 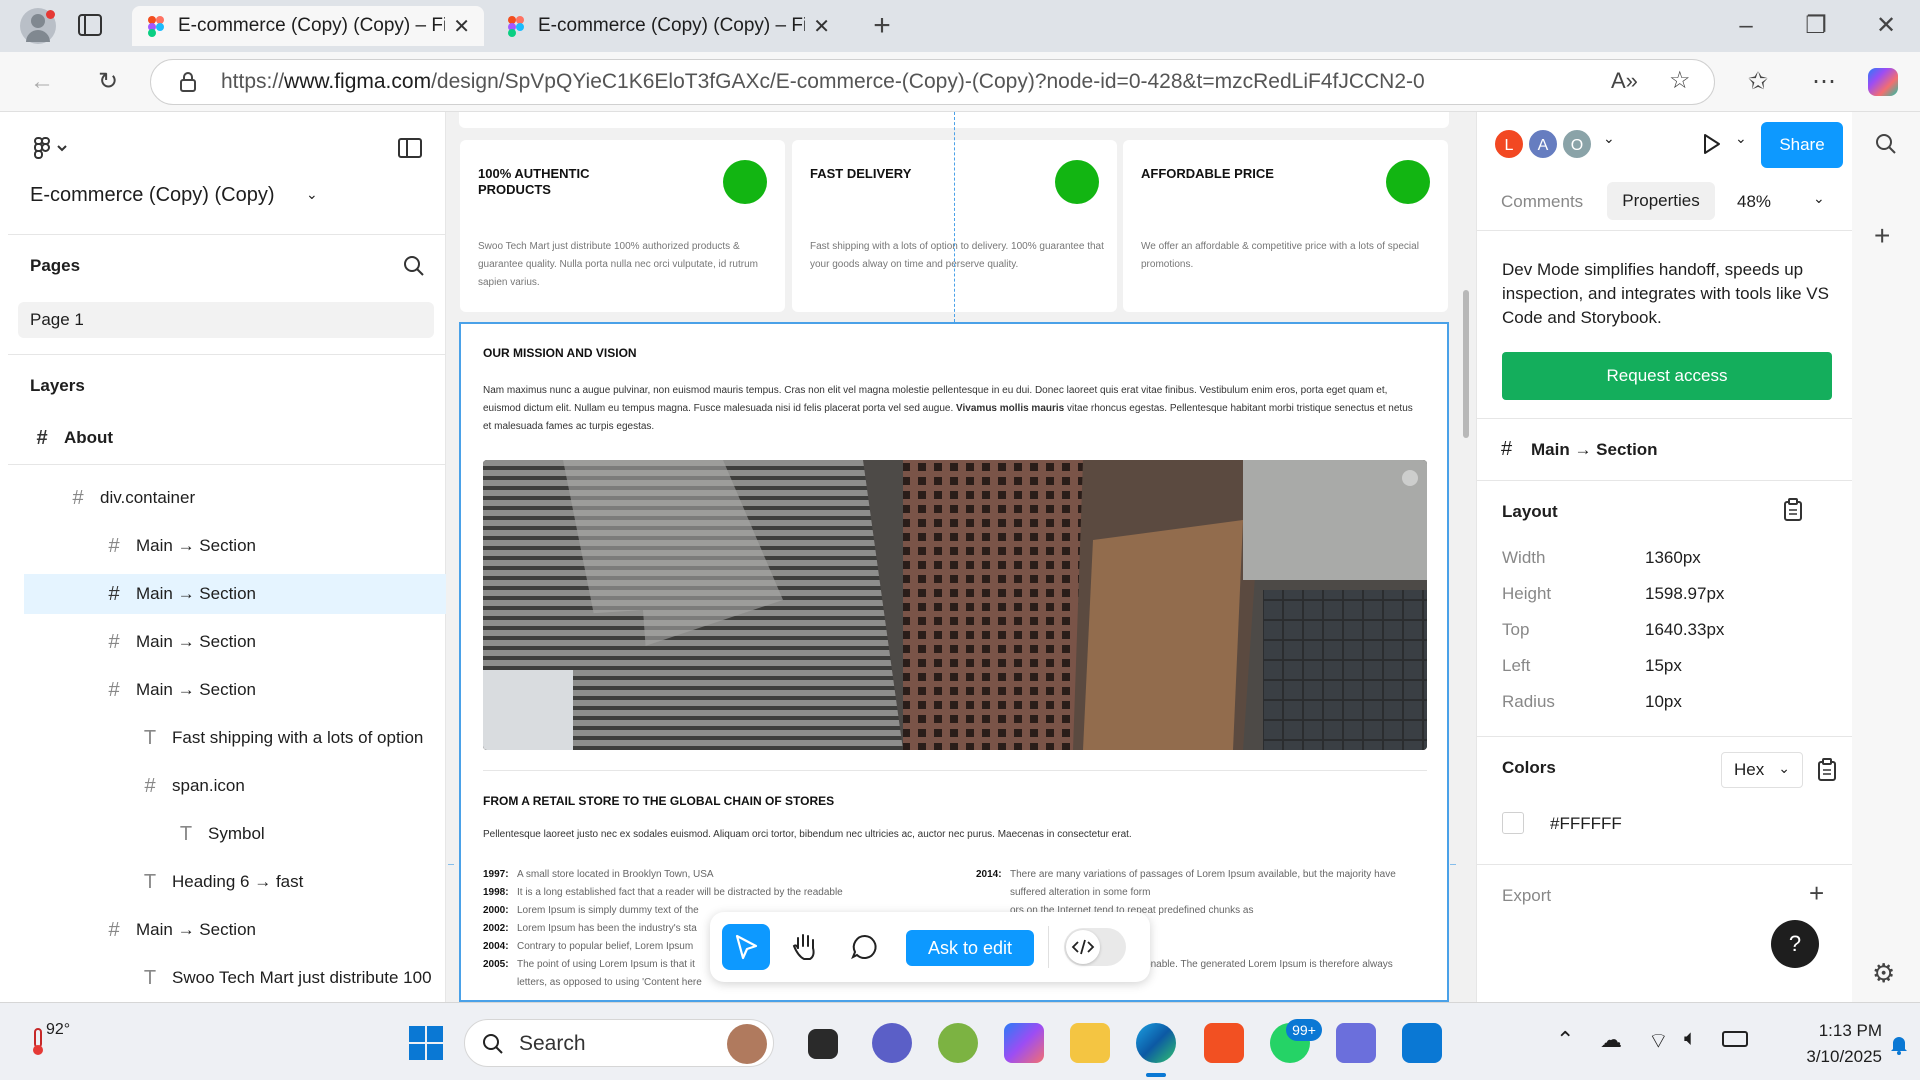 What do you see at coordinates (1754, 202) in the screenshot?
I see `zoom-level: 48%` at bounding box center [1754, 202].